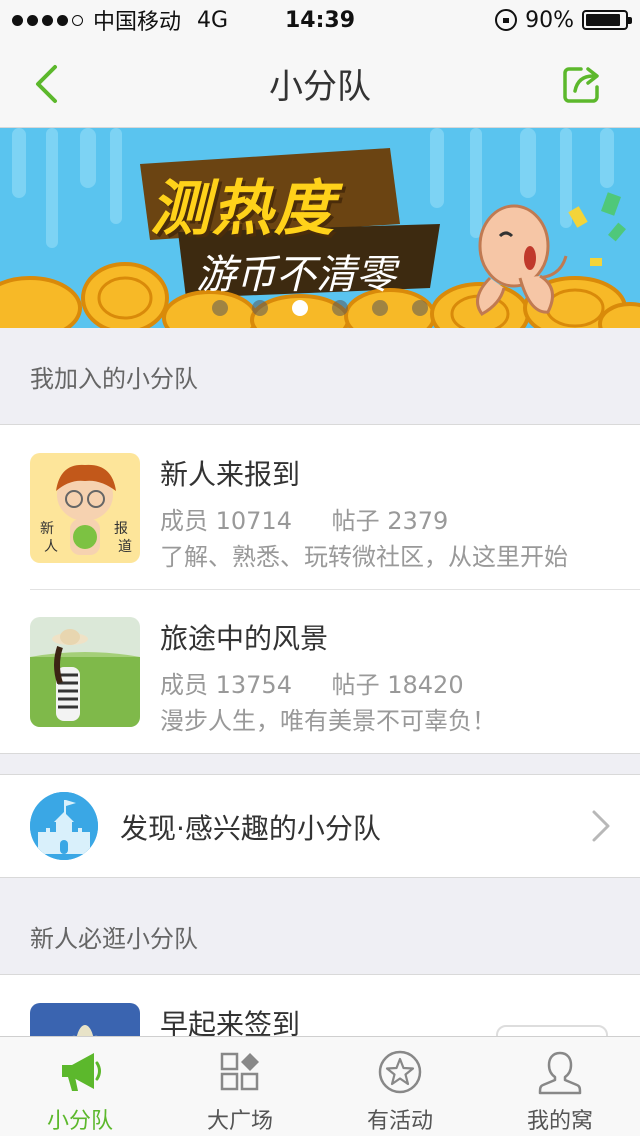 The width and height of the screenshot is (640, 1136). I want to click on battery-icon, so click(607, 20).